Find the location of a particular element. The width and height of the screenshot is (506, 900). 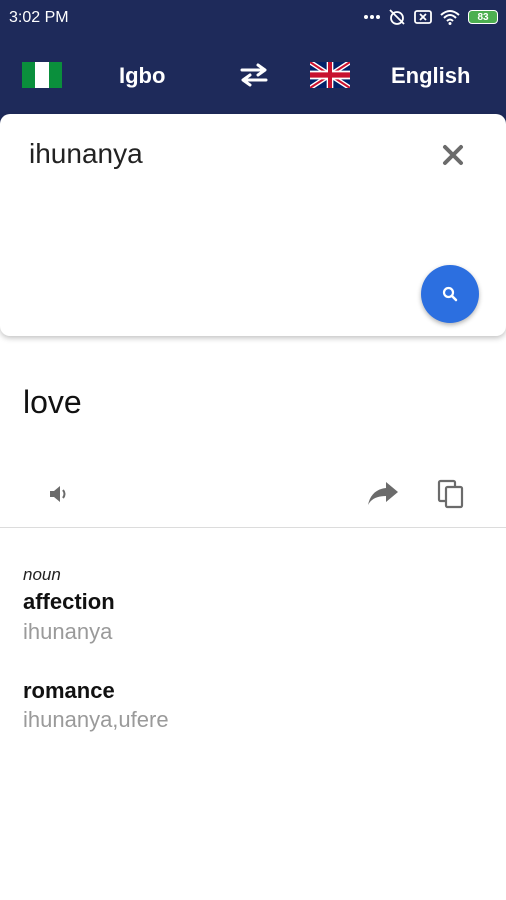

share-icon is located at coordinates (383, 493).